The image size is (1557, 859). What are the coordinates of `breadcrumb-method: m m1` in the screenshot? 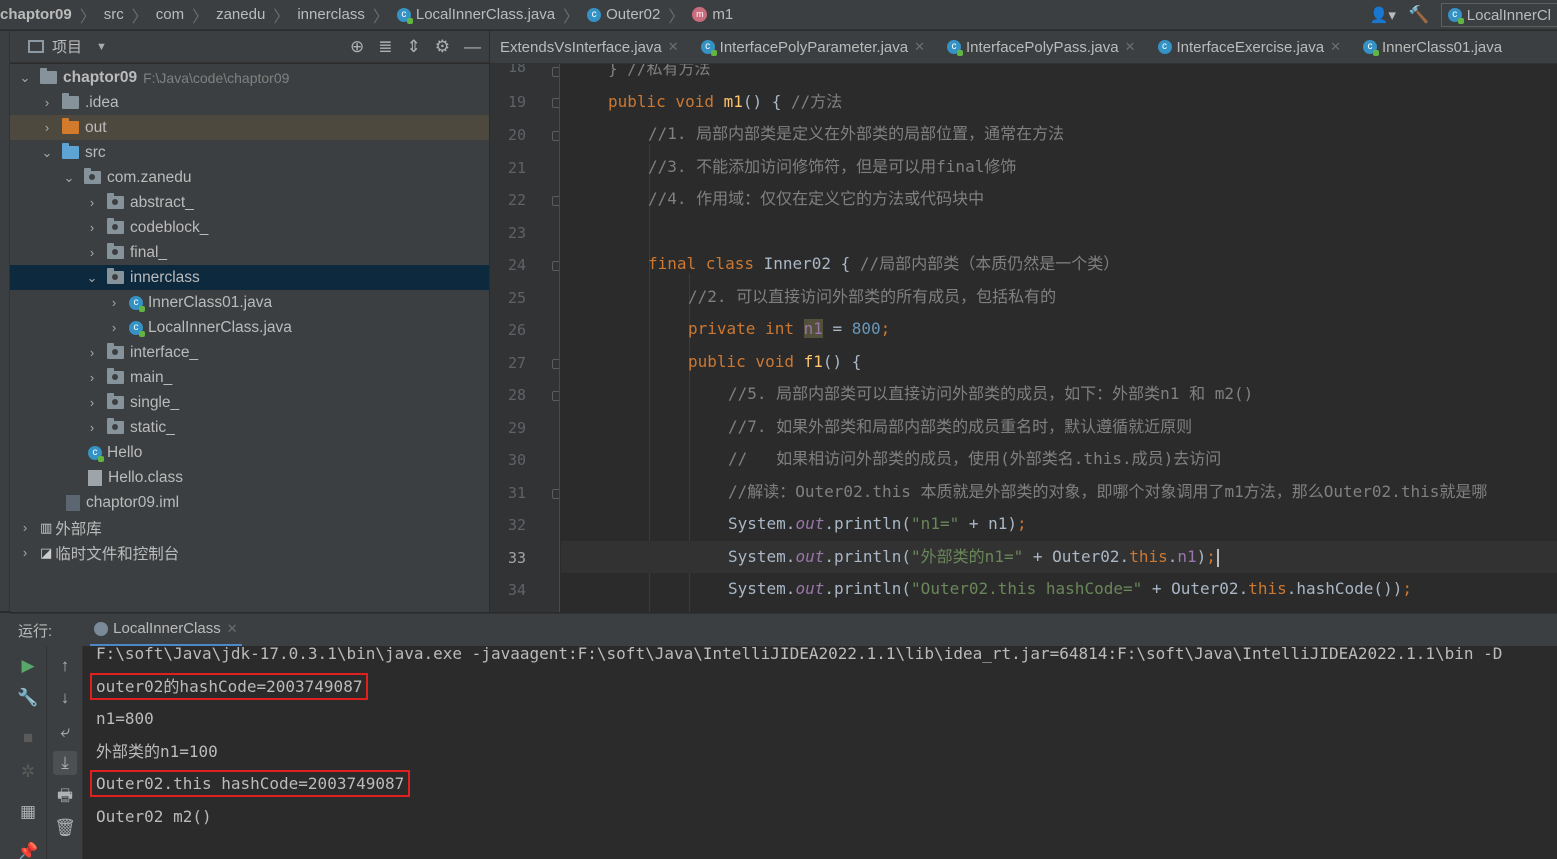 It's located at (712, 14).